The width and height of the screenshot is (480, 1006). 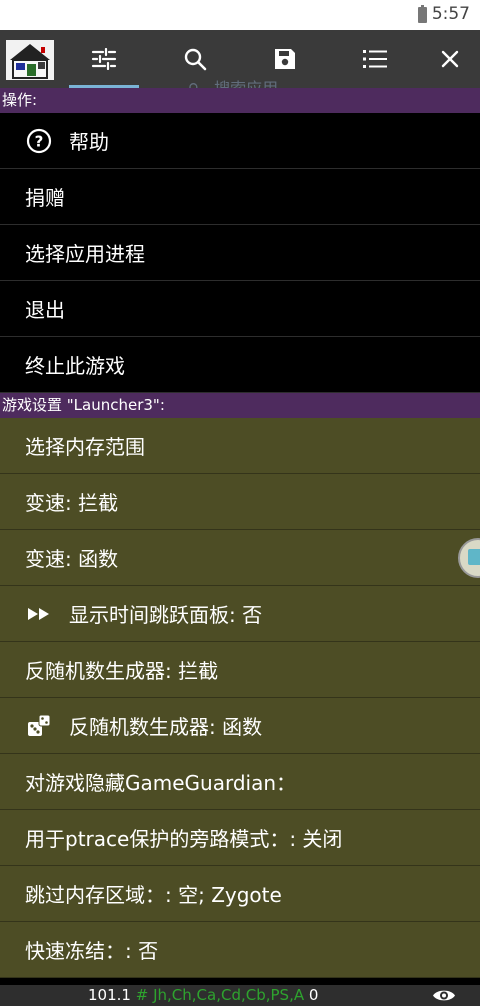 I want to click on tab-settings, so click(x=104, y=59).